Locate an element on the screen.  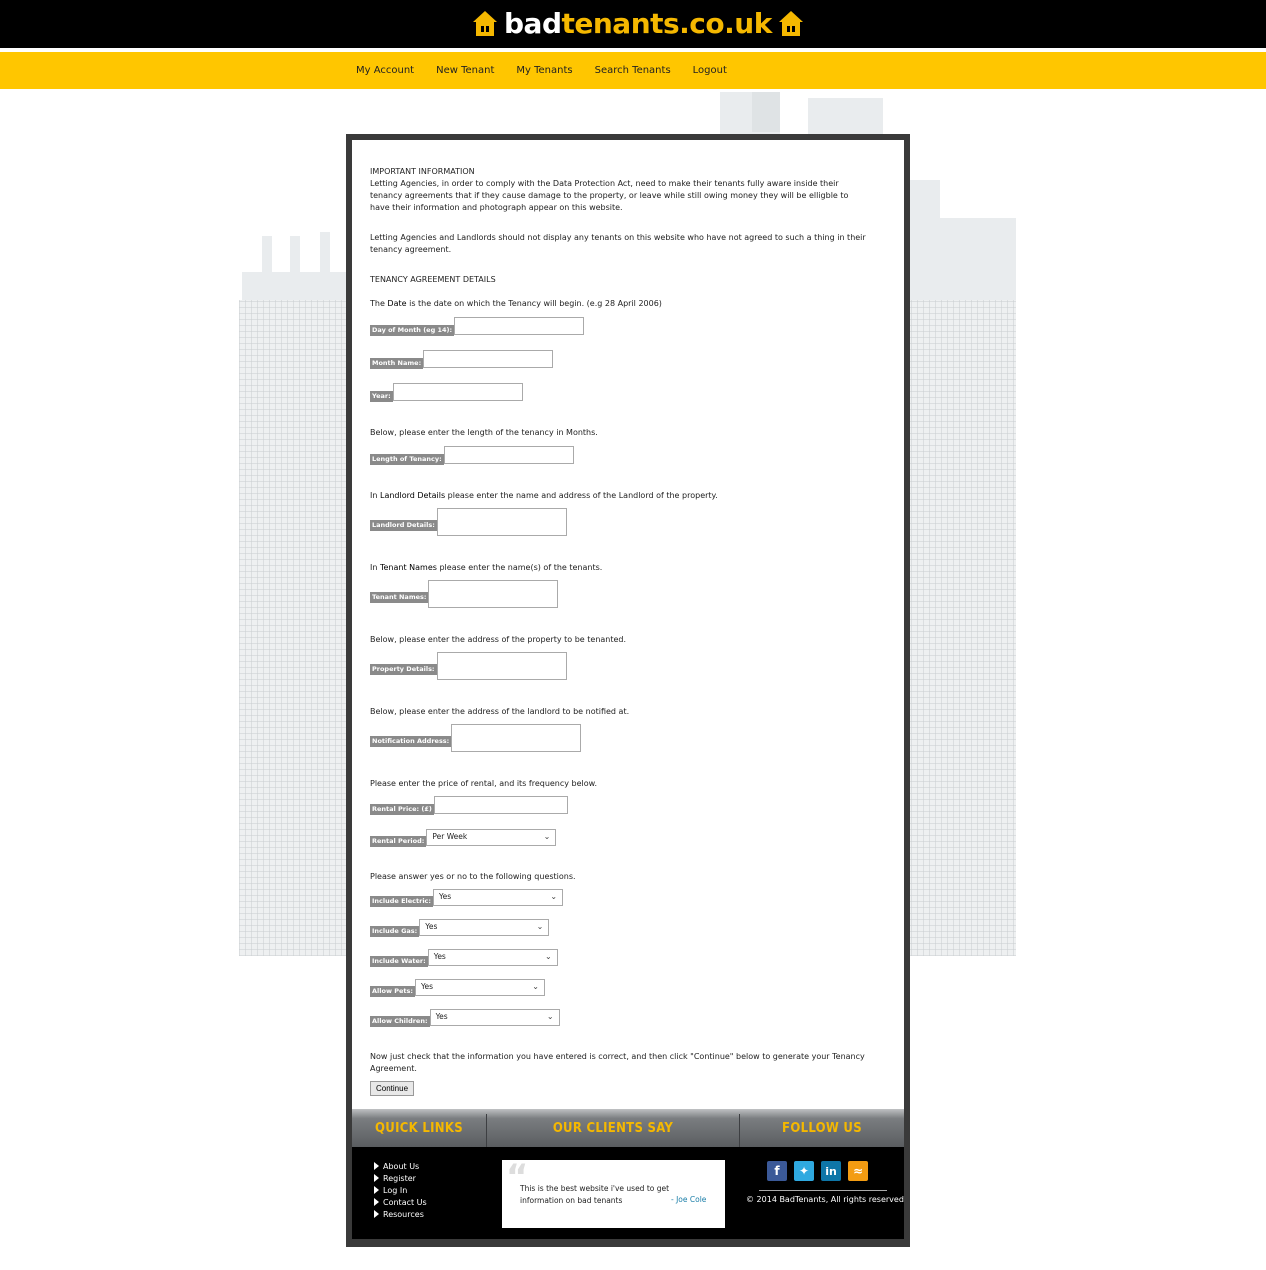
landlord-label: Landlord Details: is located at coordinates (403, 525).